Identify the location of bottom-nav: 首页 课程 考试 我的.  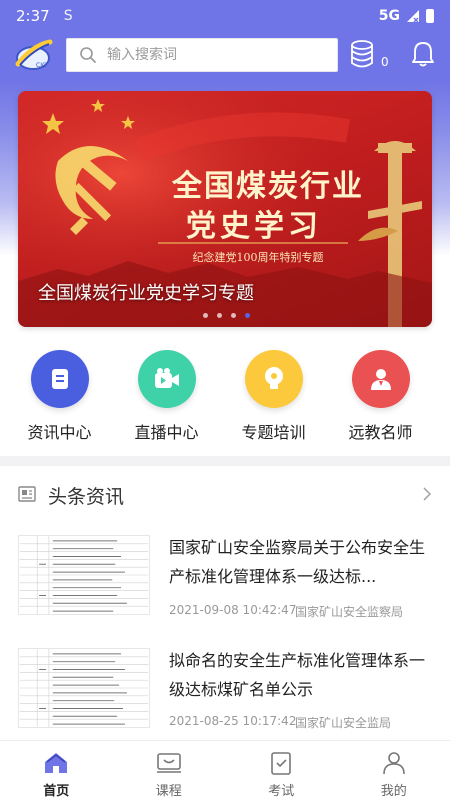
(225, 770).